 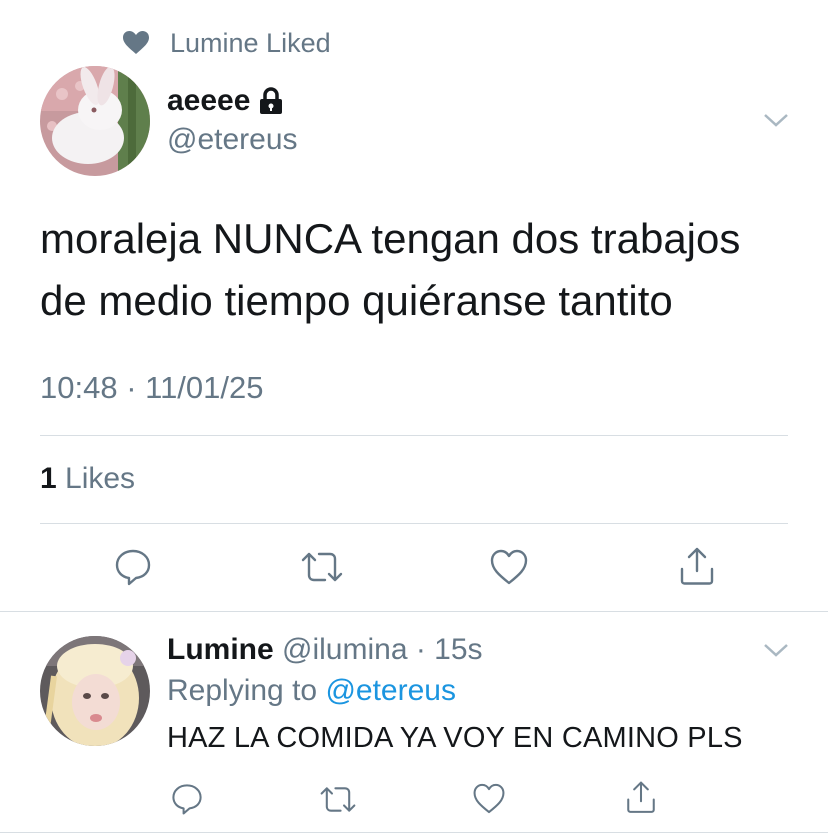 I want to click on reply-avatar, so click(x=95, y=691).